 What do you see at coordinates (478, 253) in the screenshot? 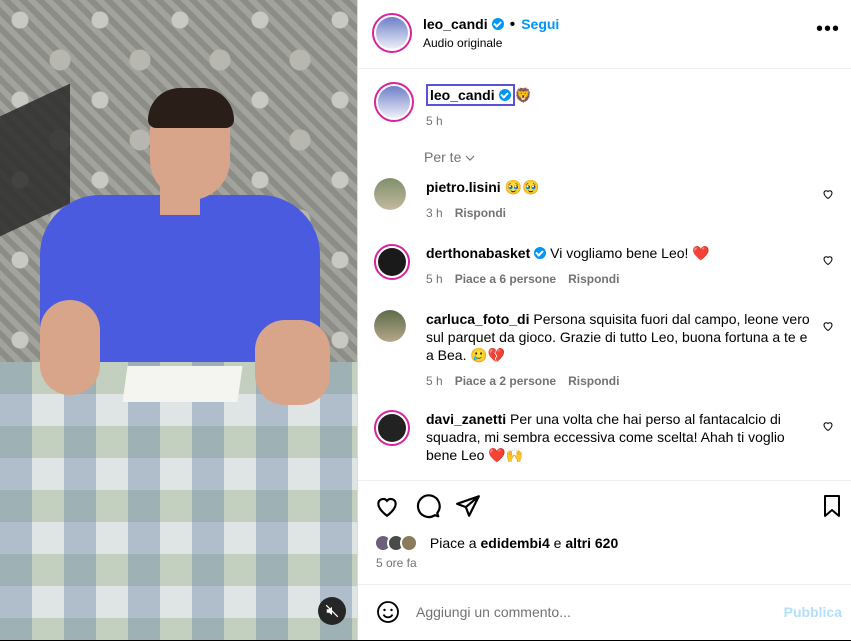
I see `comment-username: derthonabasket` at bounding box center [478, 253].